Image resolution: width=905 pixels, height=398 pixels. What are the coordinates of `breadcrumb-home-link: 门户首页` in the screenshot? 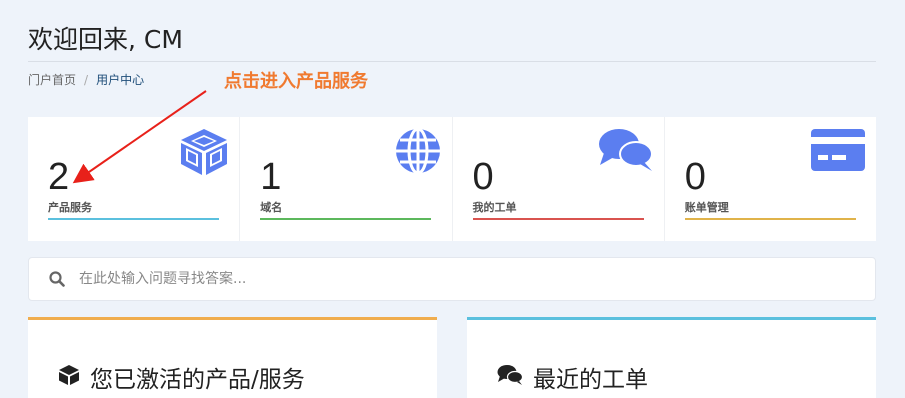 It's located at (52, 79).